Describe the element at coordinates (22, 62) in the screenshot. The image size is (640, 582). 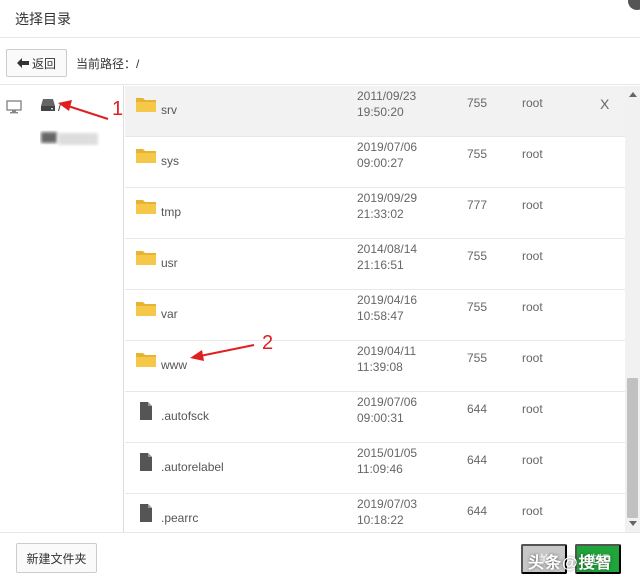
I see `back-arrow-icon` at that location.